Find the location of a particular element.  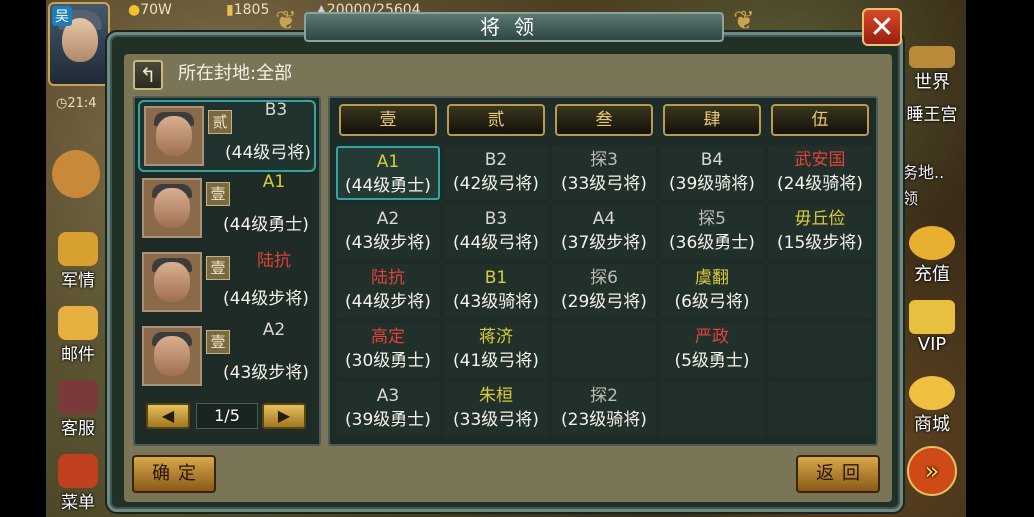

slot-general-name: 虞翻 is located at coordinates (712, 278).